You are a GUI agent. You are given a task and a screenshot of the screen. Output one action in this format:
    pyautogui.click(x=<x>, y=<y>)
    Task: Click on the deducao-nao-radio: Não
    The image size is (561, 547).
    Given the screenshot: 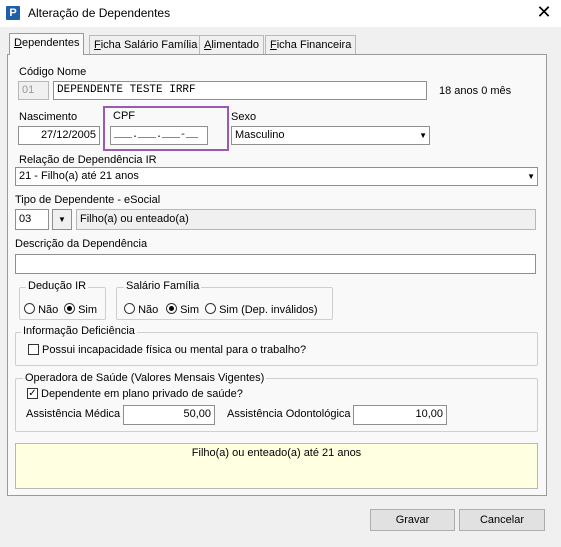 What is the action you would take?
    pyautogui.click(x=41, y=309)
    